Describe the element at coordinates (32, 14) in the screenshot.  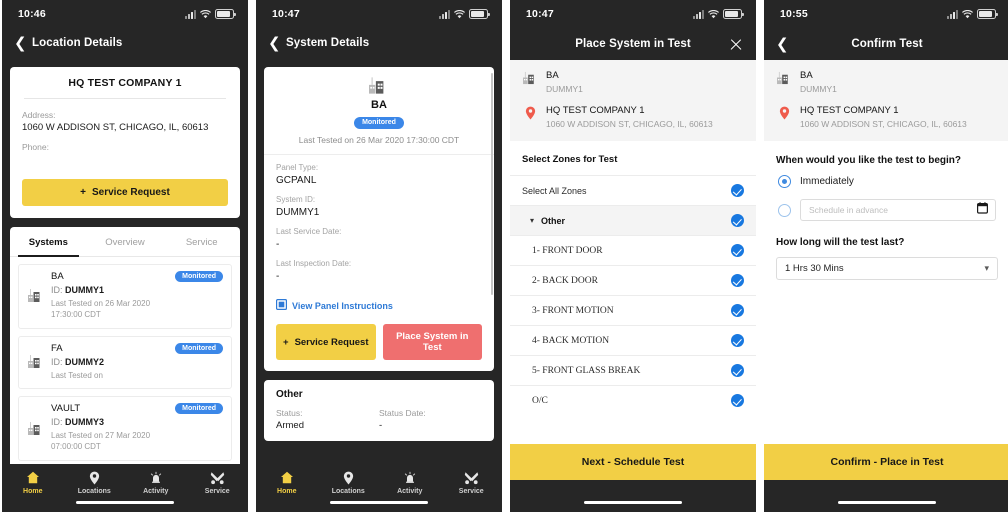
I see `status-time: 10:46` at that location.